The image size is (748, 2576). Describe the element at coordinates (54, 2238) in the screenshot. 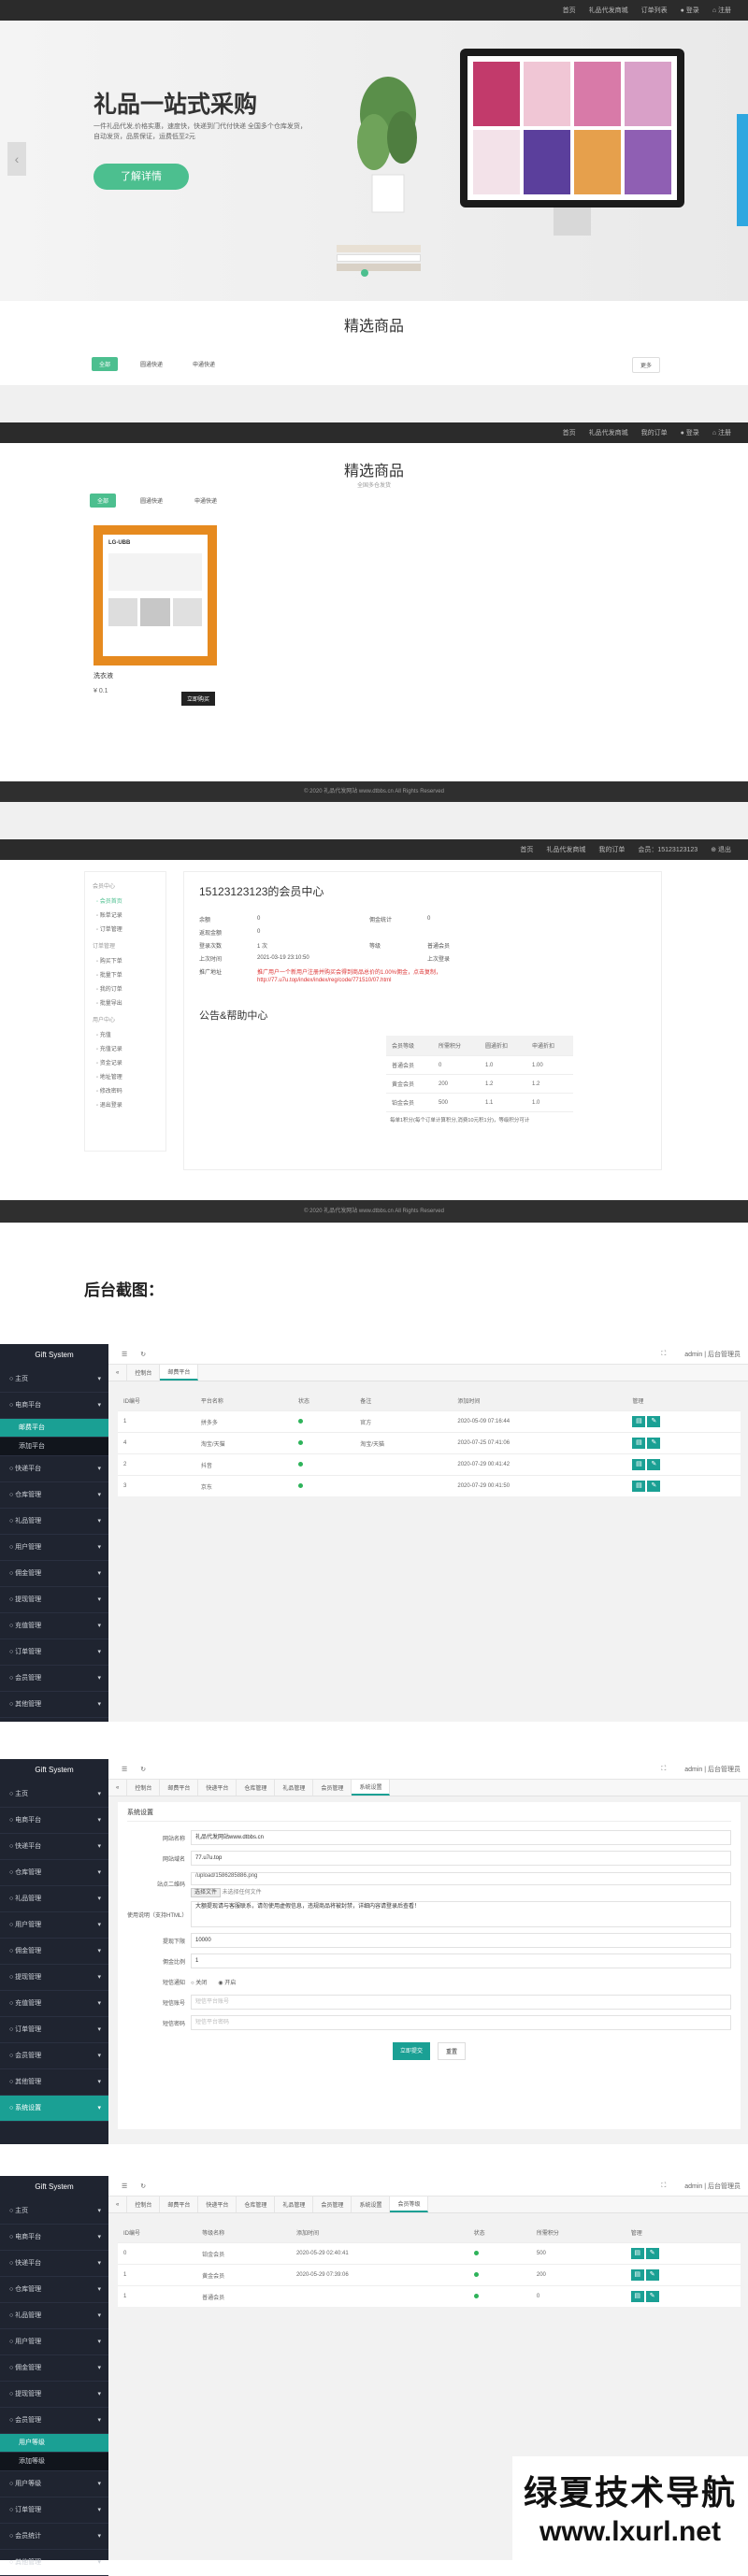

I see `sidebar-menu-item: ○ 电商平台 ▾` at that location.